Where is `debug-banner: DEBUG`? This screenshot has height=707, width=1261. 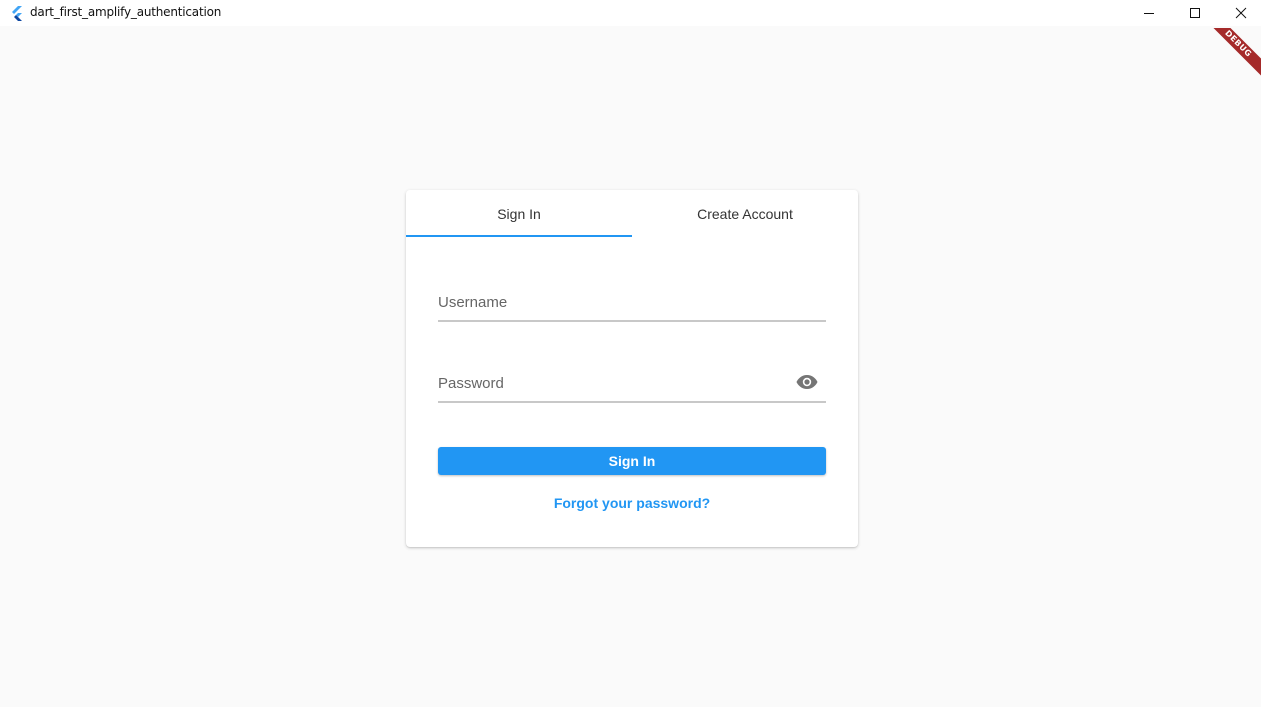 debug-banner: DEBUG is located at coordinates (1231, 58).